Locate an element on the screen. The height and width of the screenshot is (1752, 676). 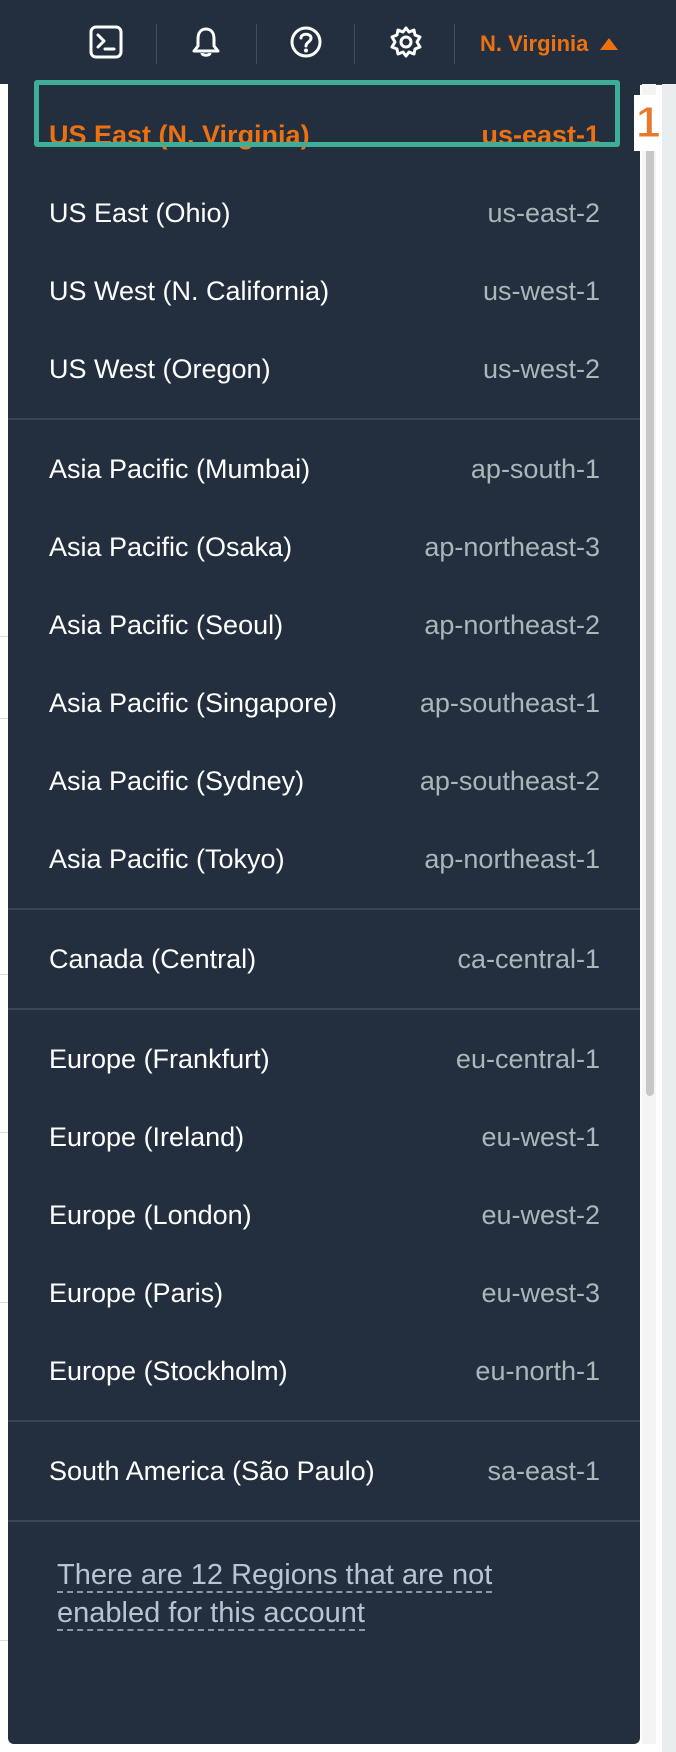
region-code: eu-north-1 is located at coordinates (537, 1370).